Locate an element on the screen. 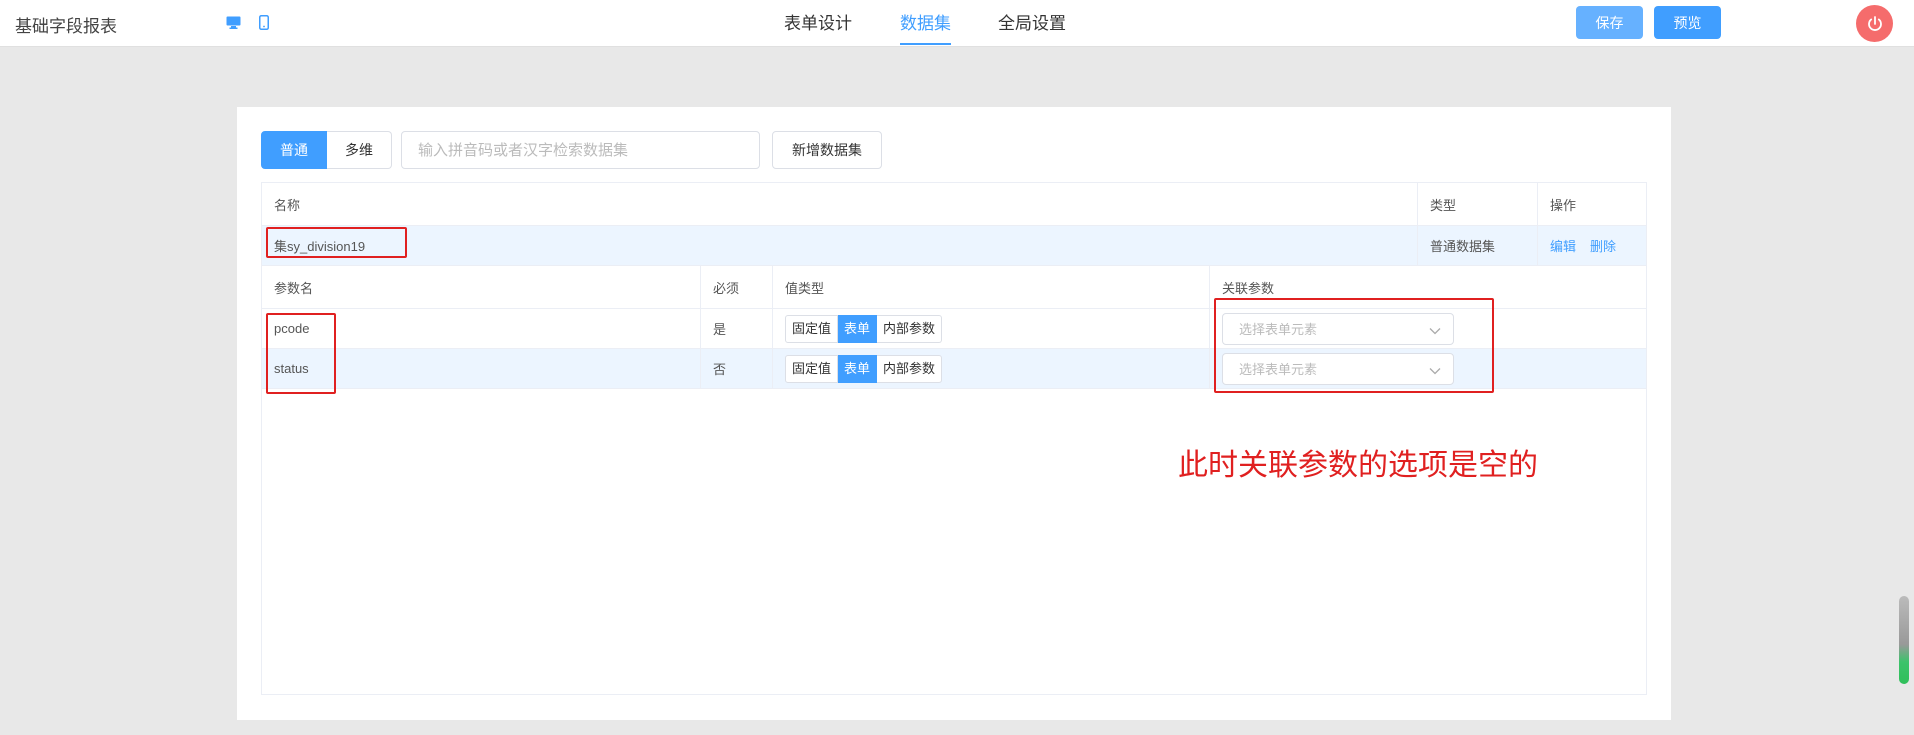 This screenshot has width=1914, height=735. dataset-search-input is located at coordinates (580, 150).